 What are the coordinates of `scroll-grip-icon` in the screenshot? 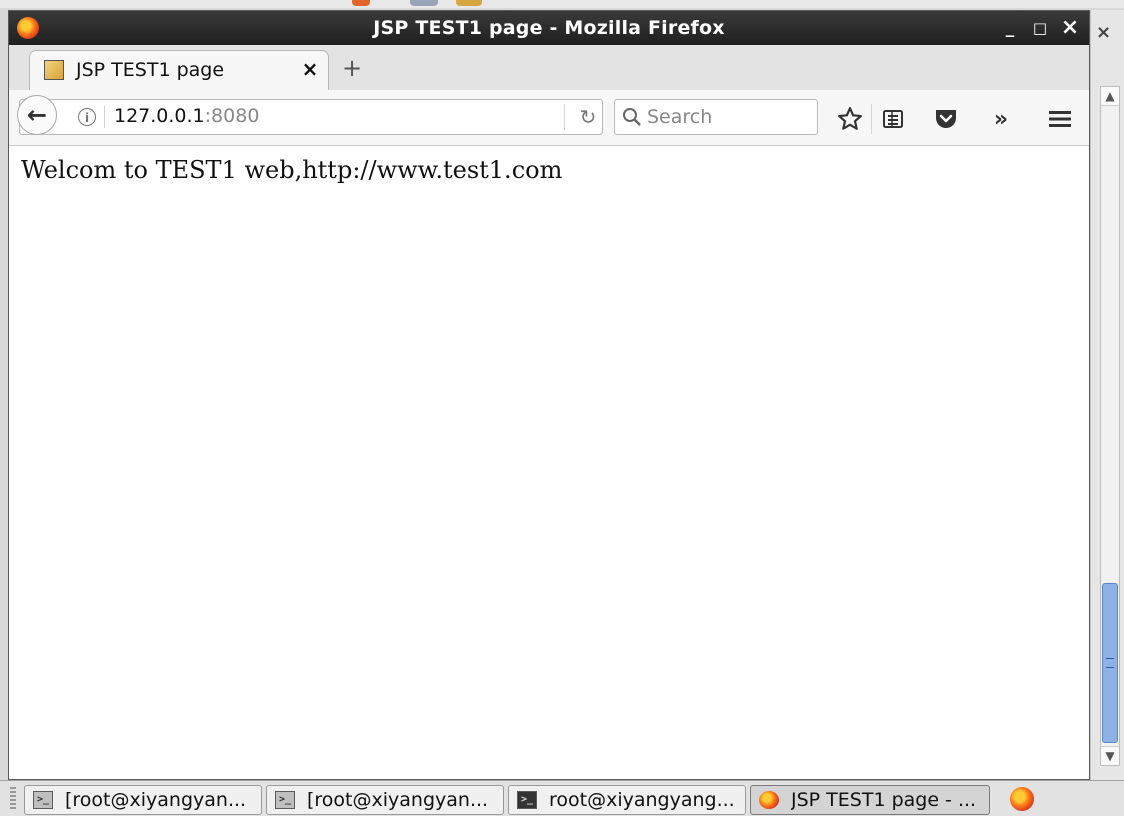 It's located at (1110, 663).